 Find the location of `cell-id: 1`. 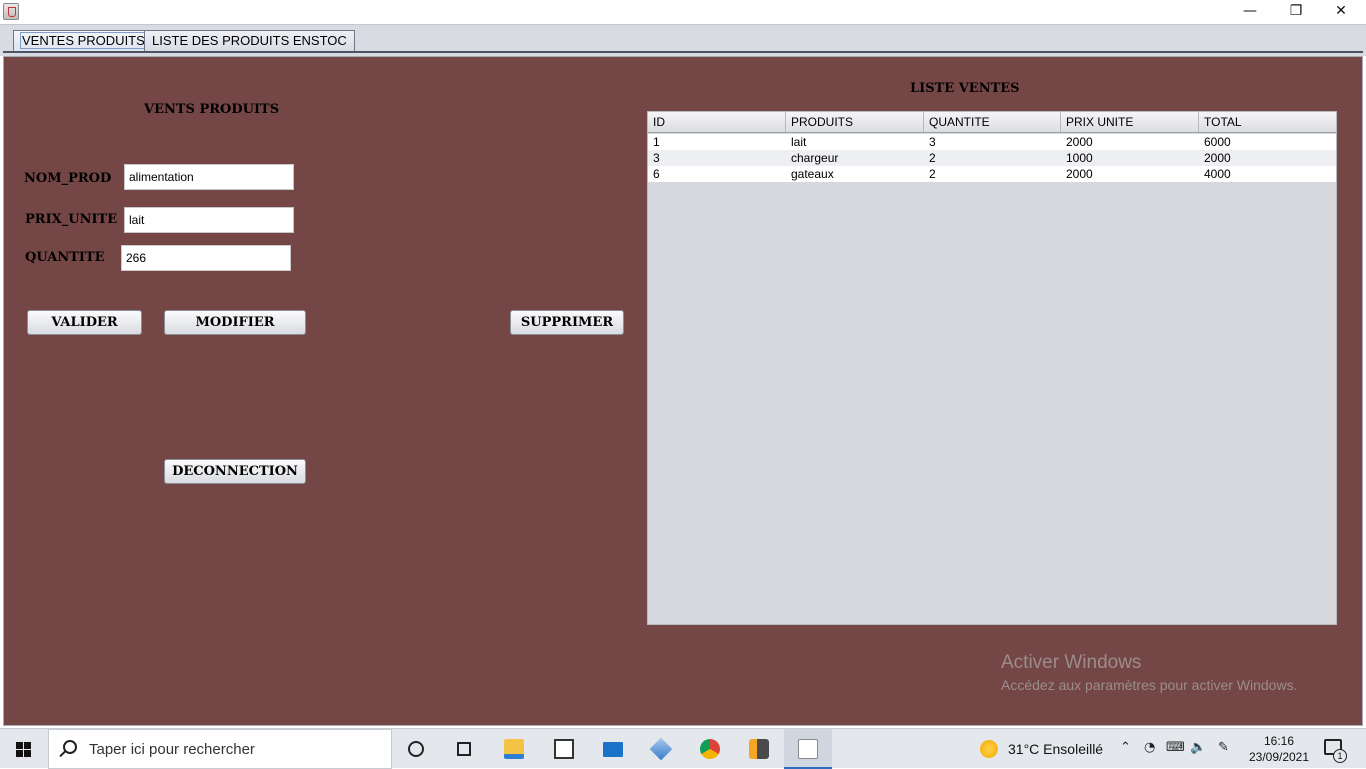

cell-id: 1 is located at coordinates (656, 142).